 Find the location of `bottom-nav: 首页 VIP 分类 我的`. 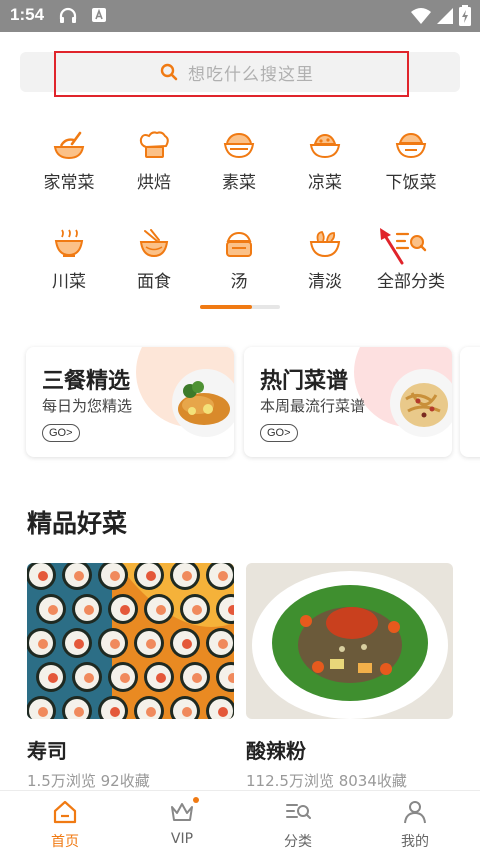

bottom-nav: 首页 VIP 分类 我的 is located at coordinates (240, 822).